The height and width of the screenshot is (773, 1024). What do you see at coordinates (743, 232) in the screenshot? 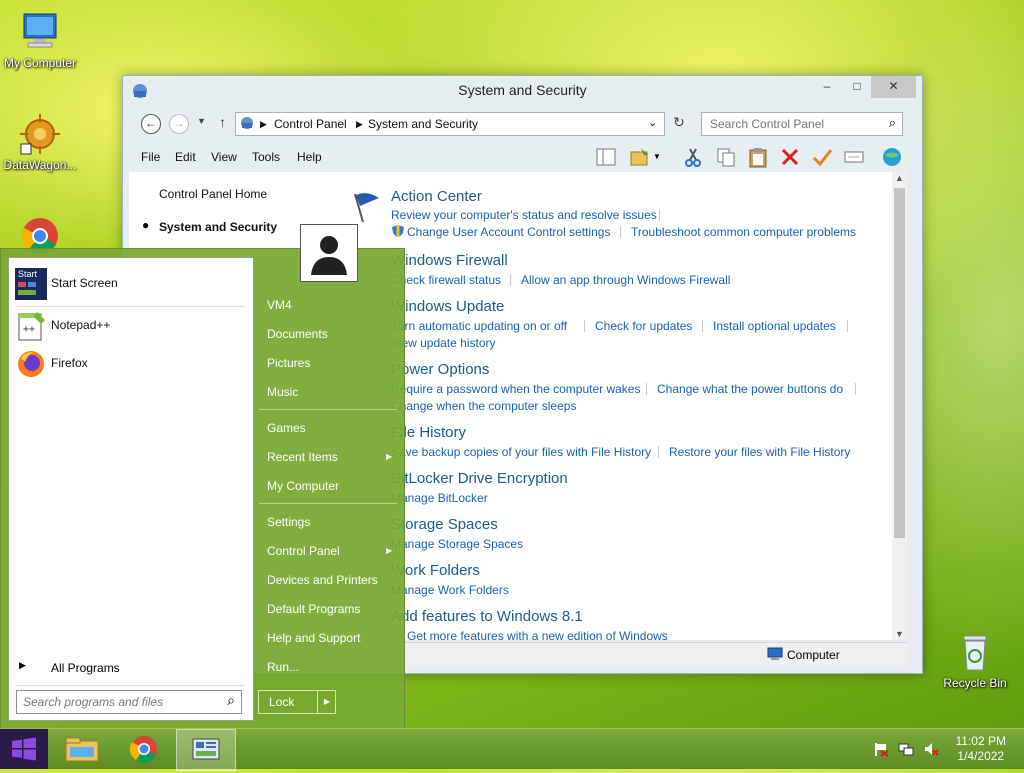
I see `link-troubleshoot: Troubleshoot common computer problems` at bounding box center [743, 232].